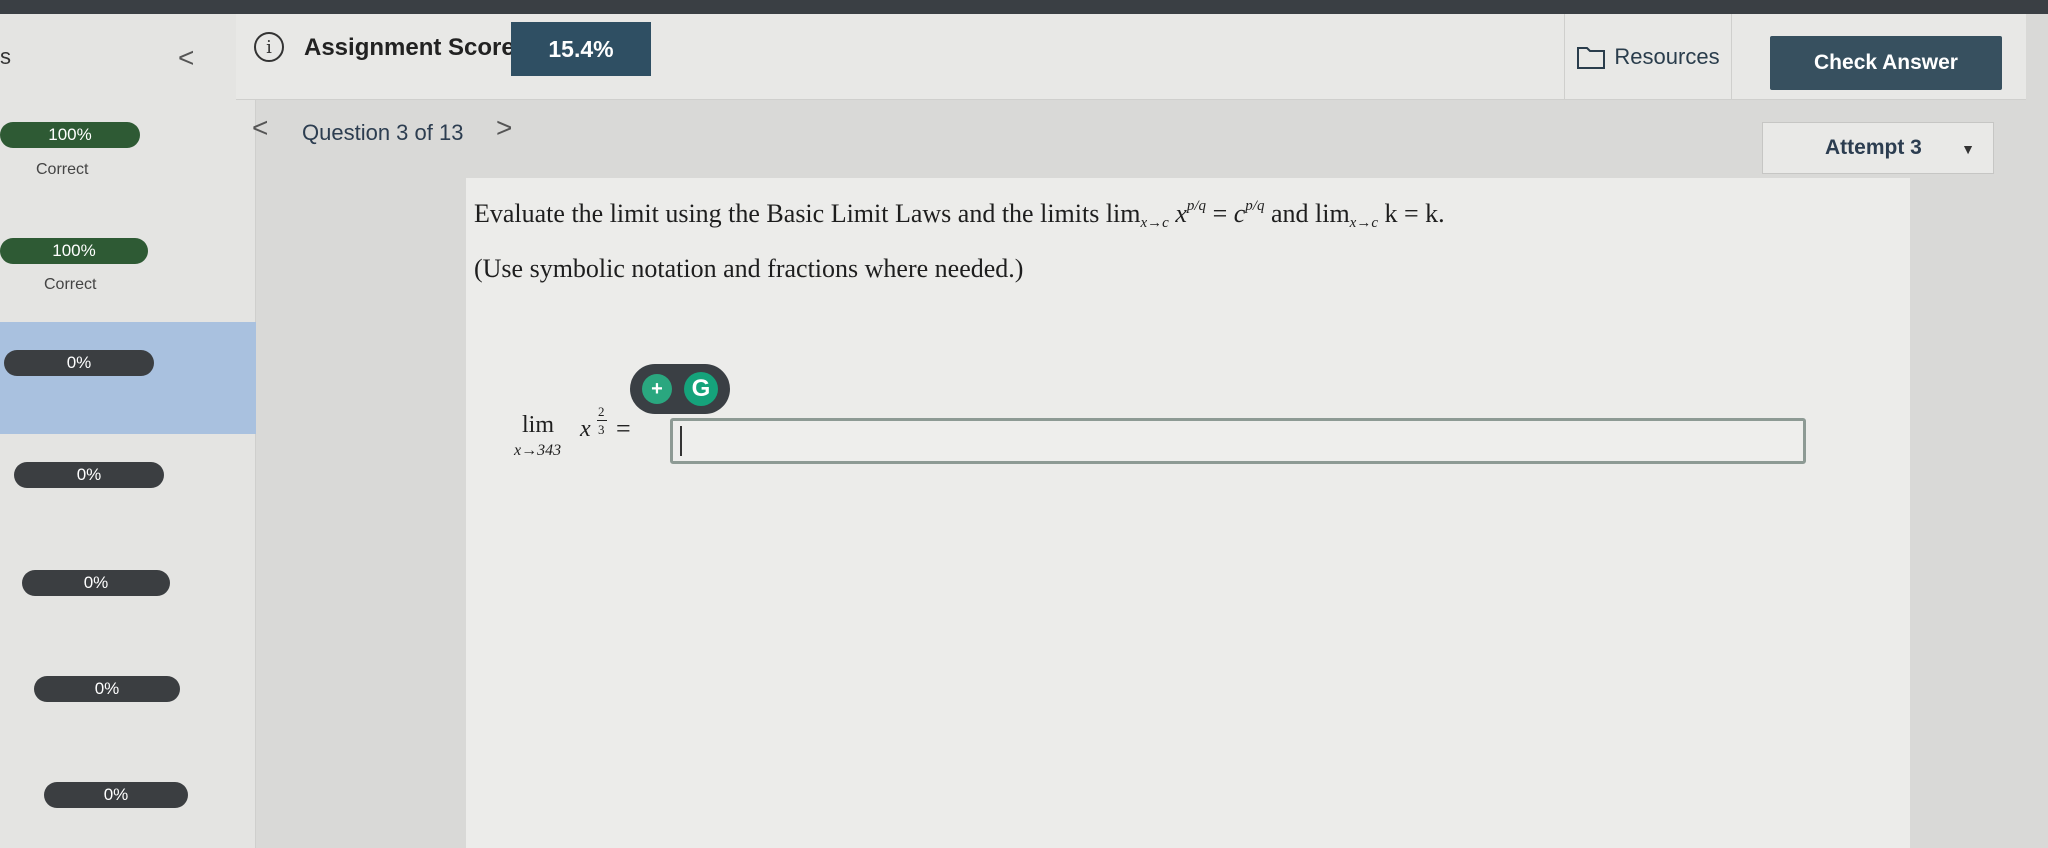  I want to click on resources-button: Resources, so click(1648, 57).